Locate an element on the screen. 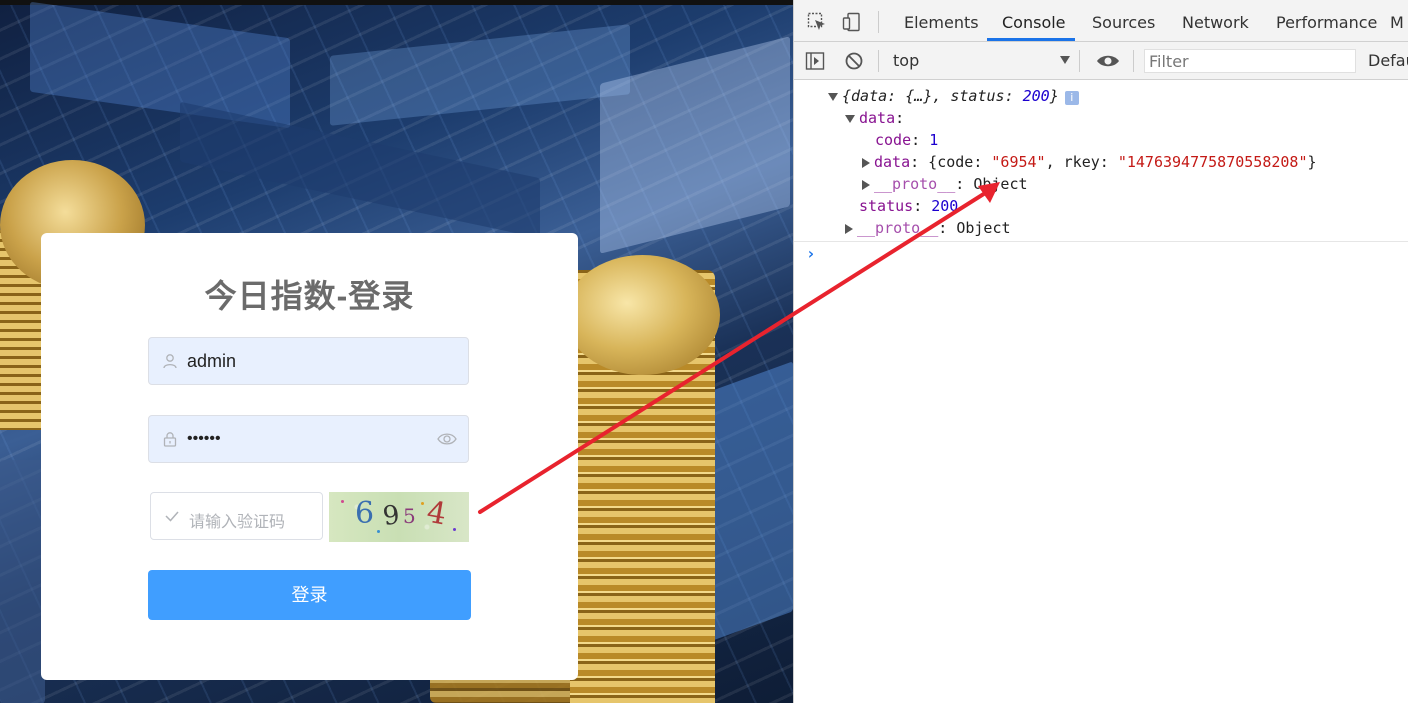 The width and height of the screenshot is (1408, 703). coin-image is located at coordinates (642, 315).